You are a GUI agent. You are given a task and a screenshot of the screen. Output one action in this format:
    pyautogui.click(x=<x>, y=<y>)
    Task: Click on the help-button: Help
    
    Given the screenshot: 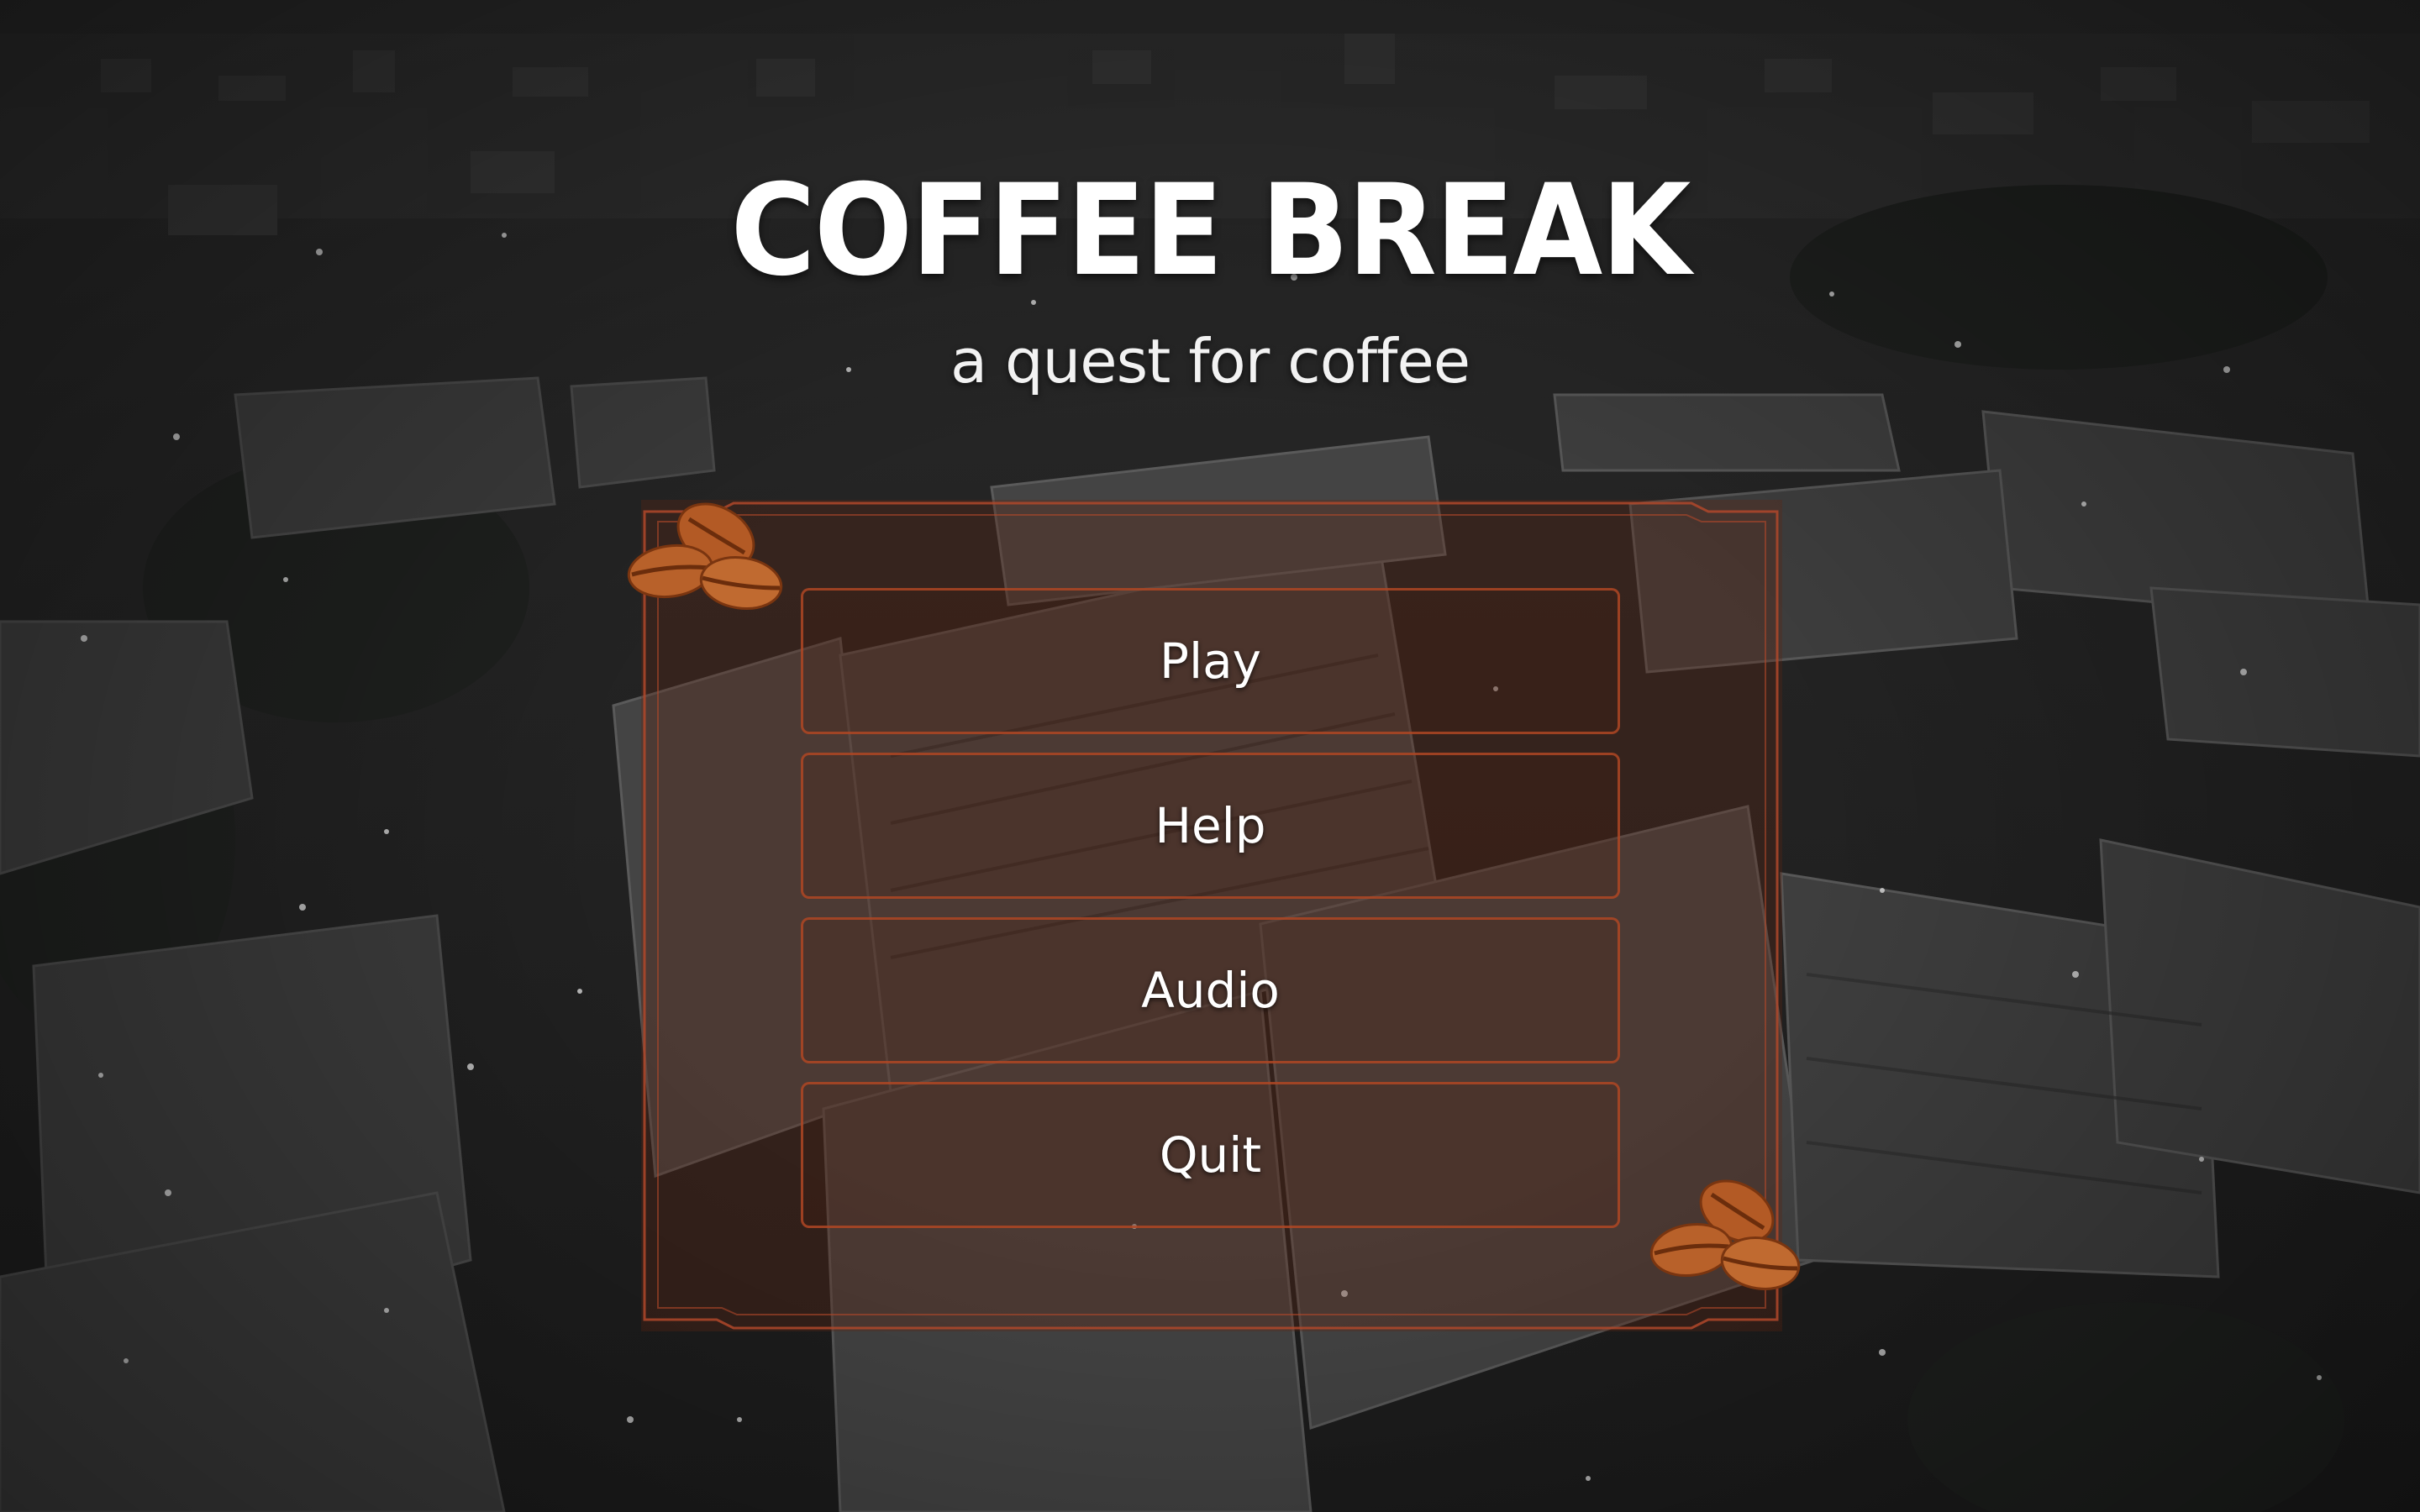 What is the action you would take?
    pyautogui.click(x=1210, y=826)
    